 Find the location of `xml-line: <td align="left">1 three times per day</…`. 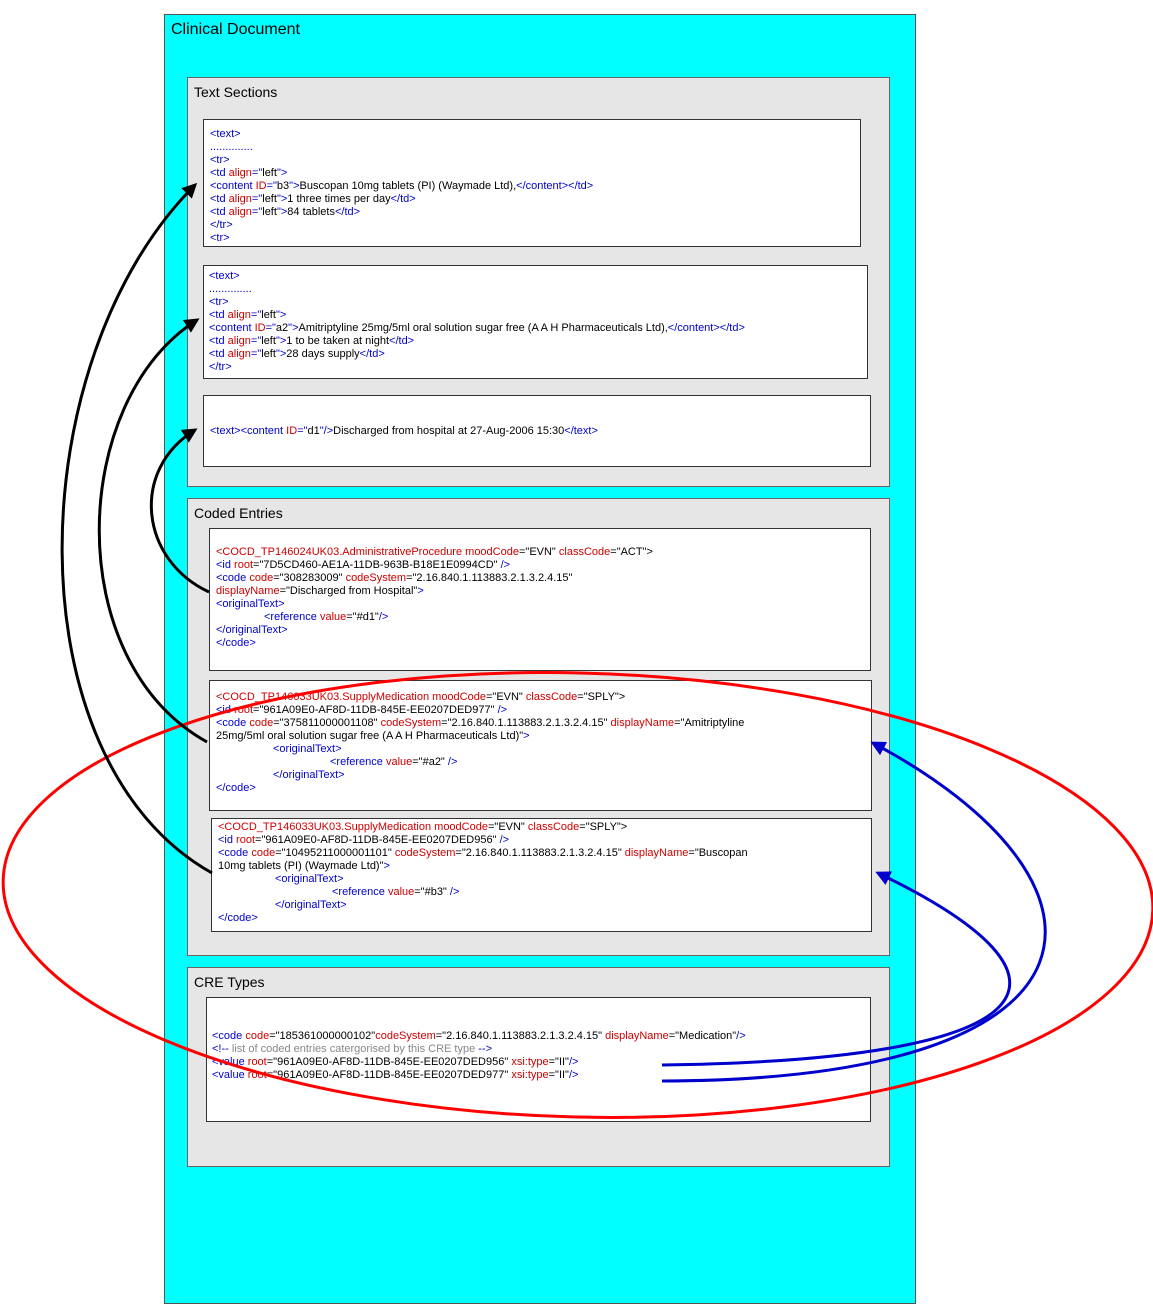

xml-line: <td align="left">1 three times per day</… is located at coordinates (535, 199).